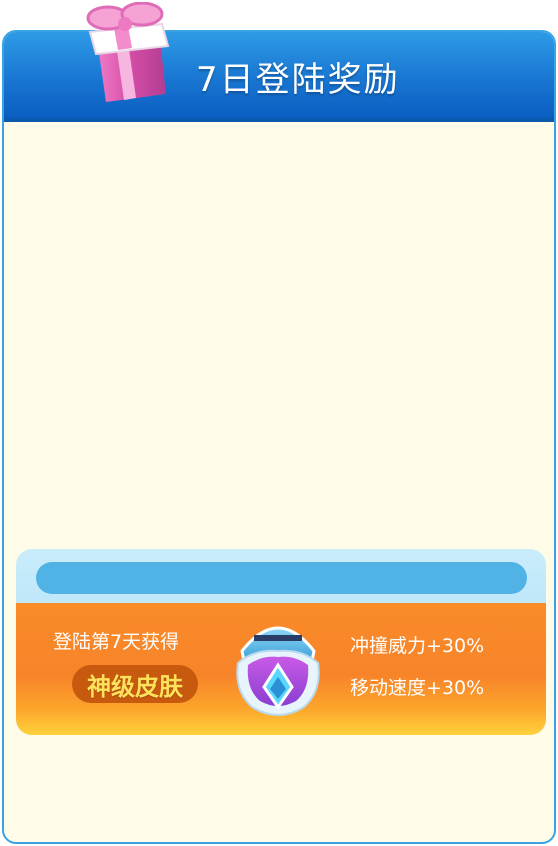  What do you see at coordinates (278, 671) in the screenshot?
I see `skin-armor-icon` at bounding box center [278, 671].